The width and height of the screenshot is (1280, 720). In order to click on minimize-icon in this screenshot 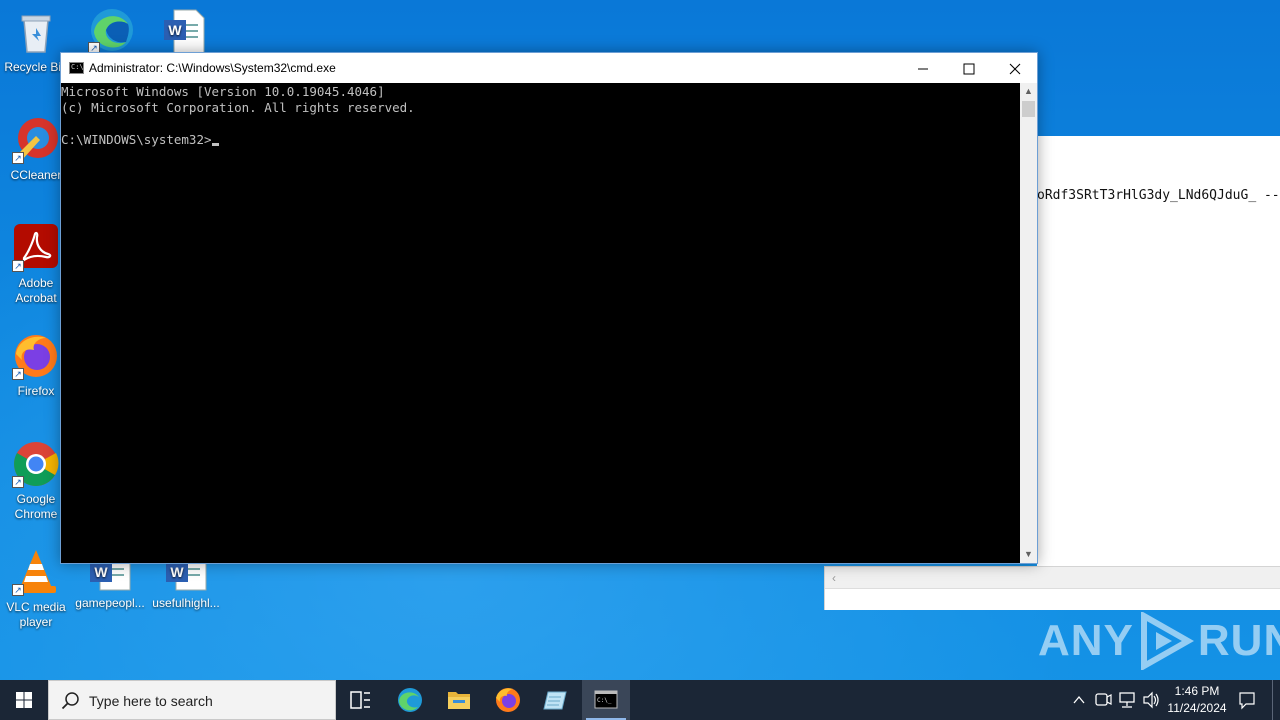, I will do `click(923, 69)`.